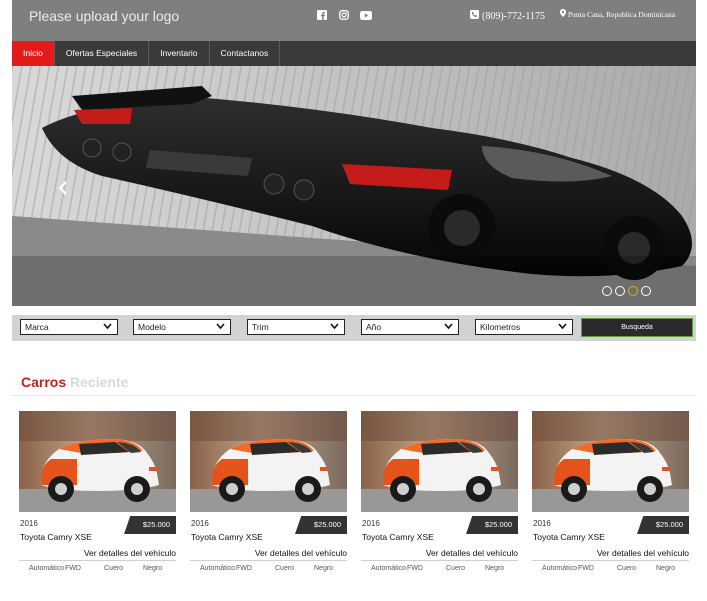 The height and width of the screenshot is (601, 707). What do you see at coordinates (44, 382) in the screenshot?
I see `section-title-primary: Carros` at bounding box center [44, 382].